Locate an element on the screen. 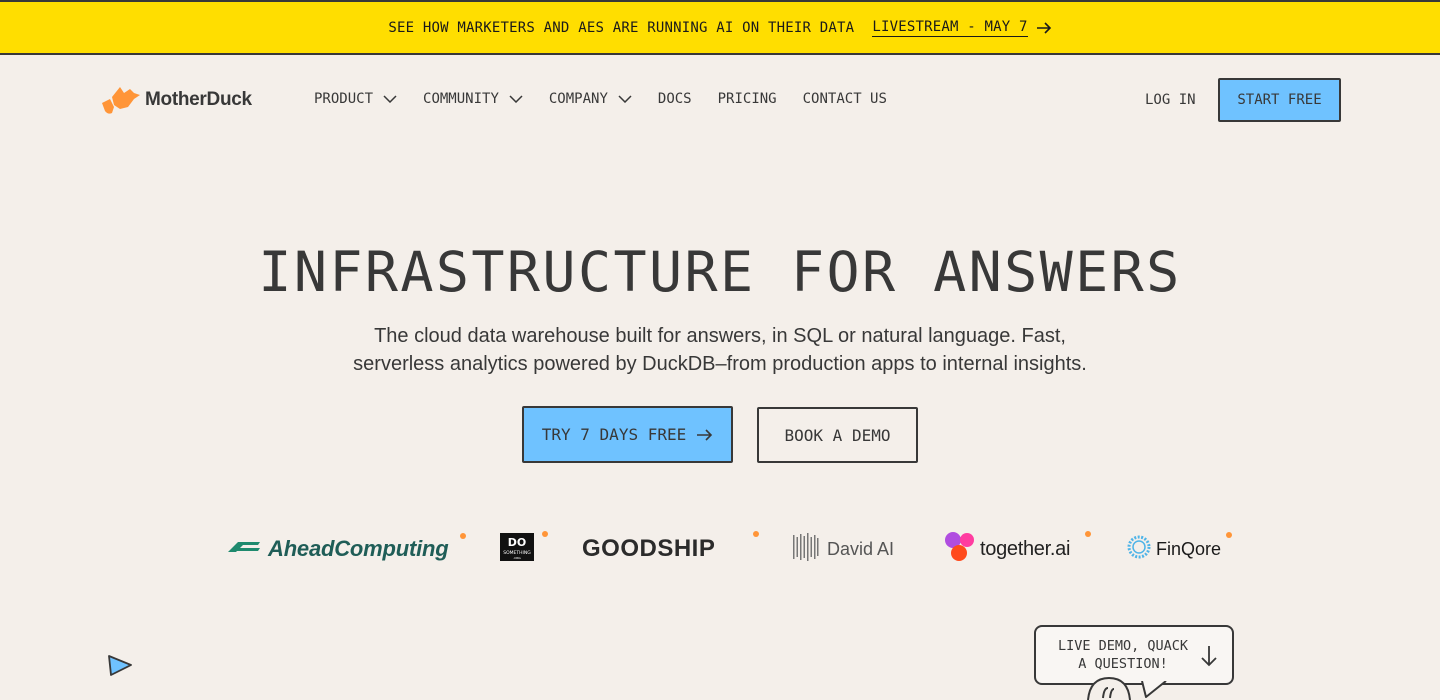 The image size is (1440, 700). customer-logo-dosomething: DO SOMETHING .ORG is located at coordinates (517, 549).